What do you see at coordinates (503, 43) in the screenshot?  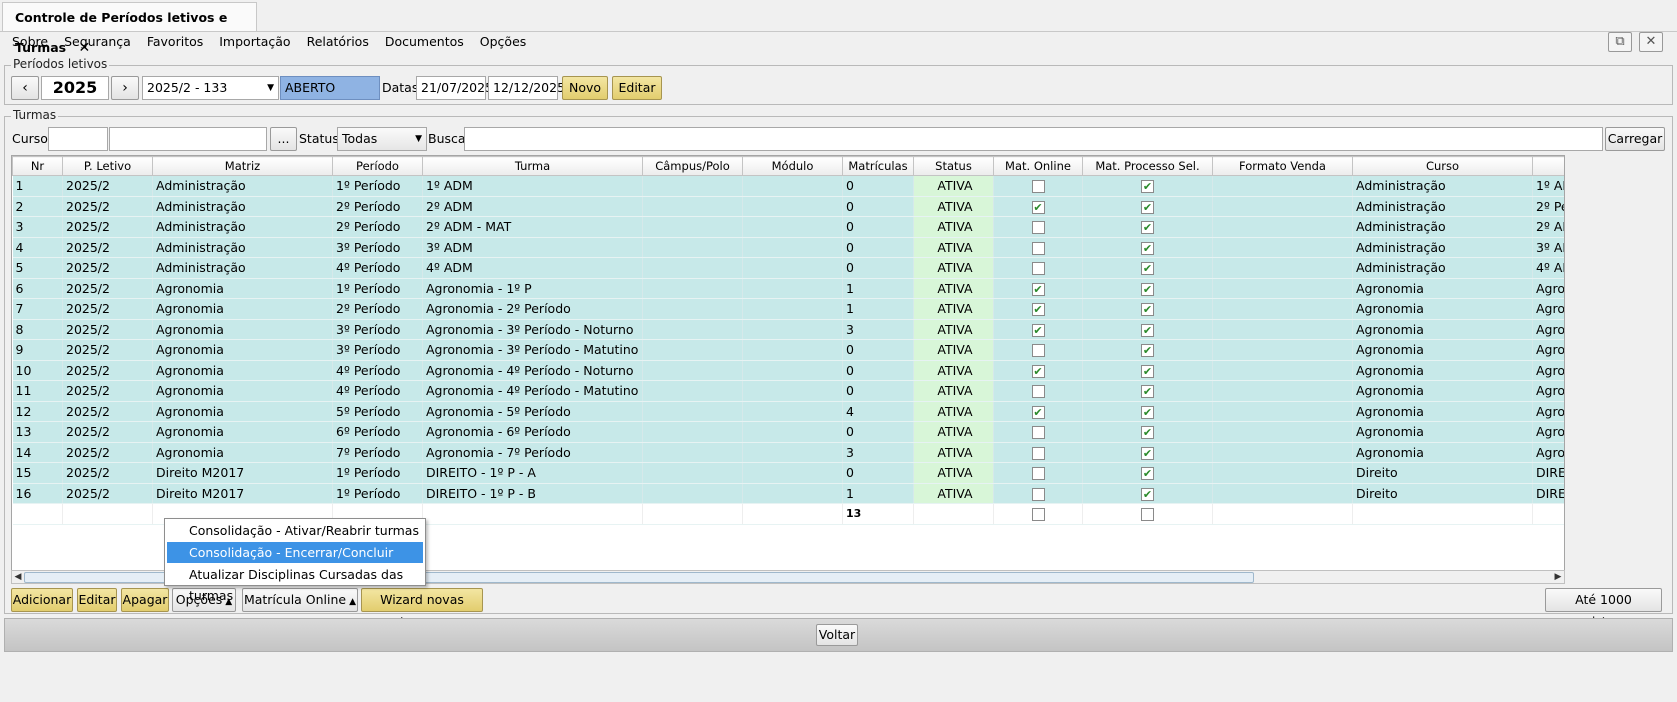 I see `menu-opcoes: Opções` at bounding box center [503, 43].